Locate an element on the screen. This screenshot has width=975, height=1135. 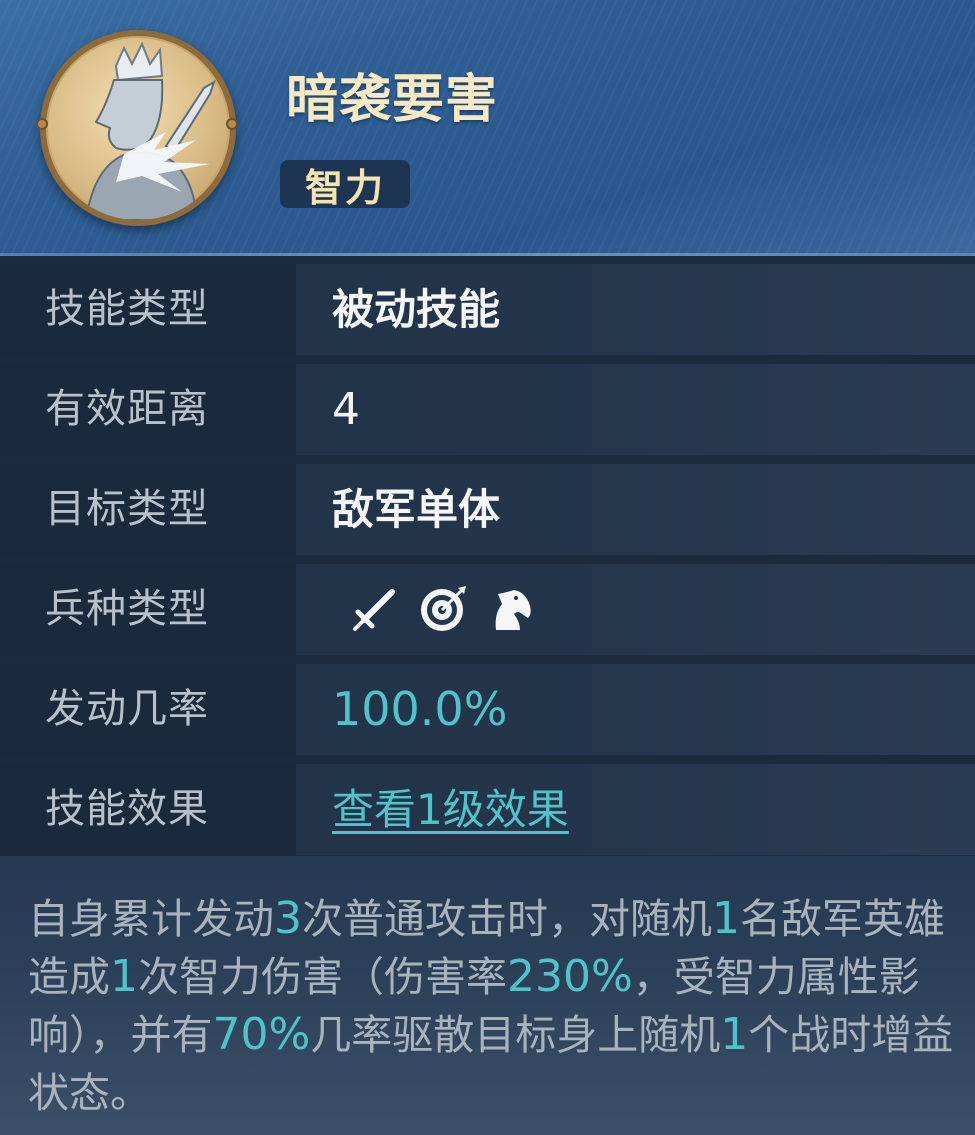
row-label: 技能类型 is located at coordinates (127, 309).